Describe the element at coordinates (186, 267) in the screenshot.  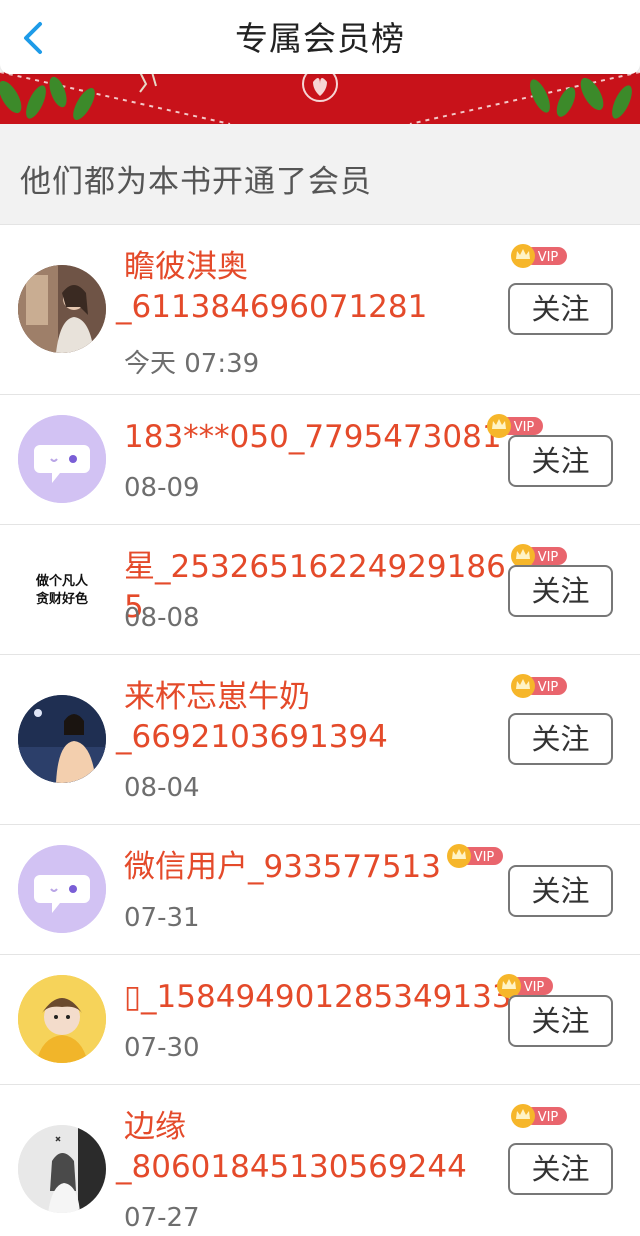
I see `member-name-line1: 瞻彼淇奥` at that location.